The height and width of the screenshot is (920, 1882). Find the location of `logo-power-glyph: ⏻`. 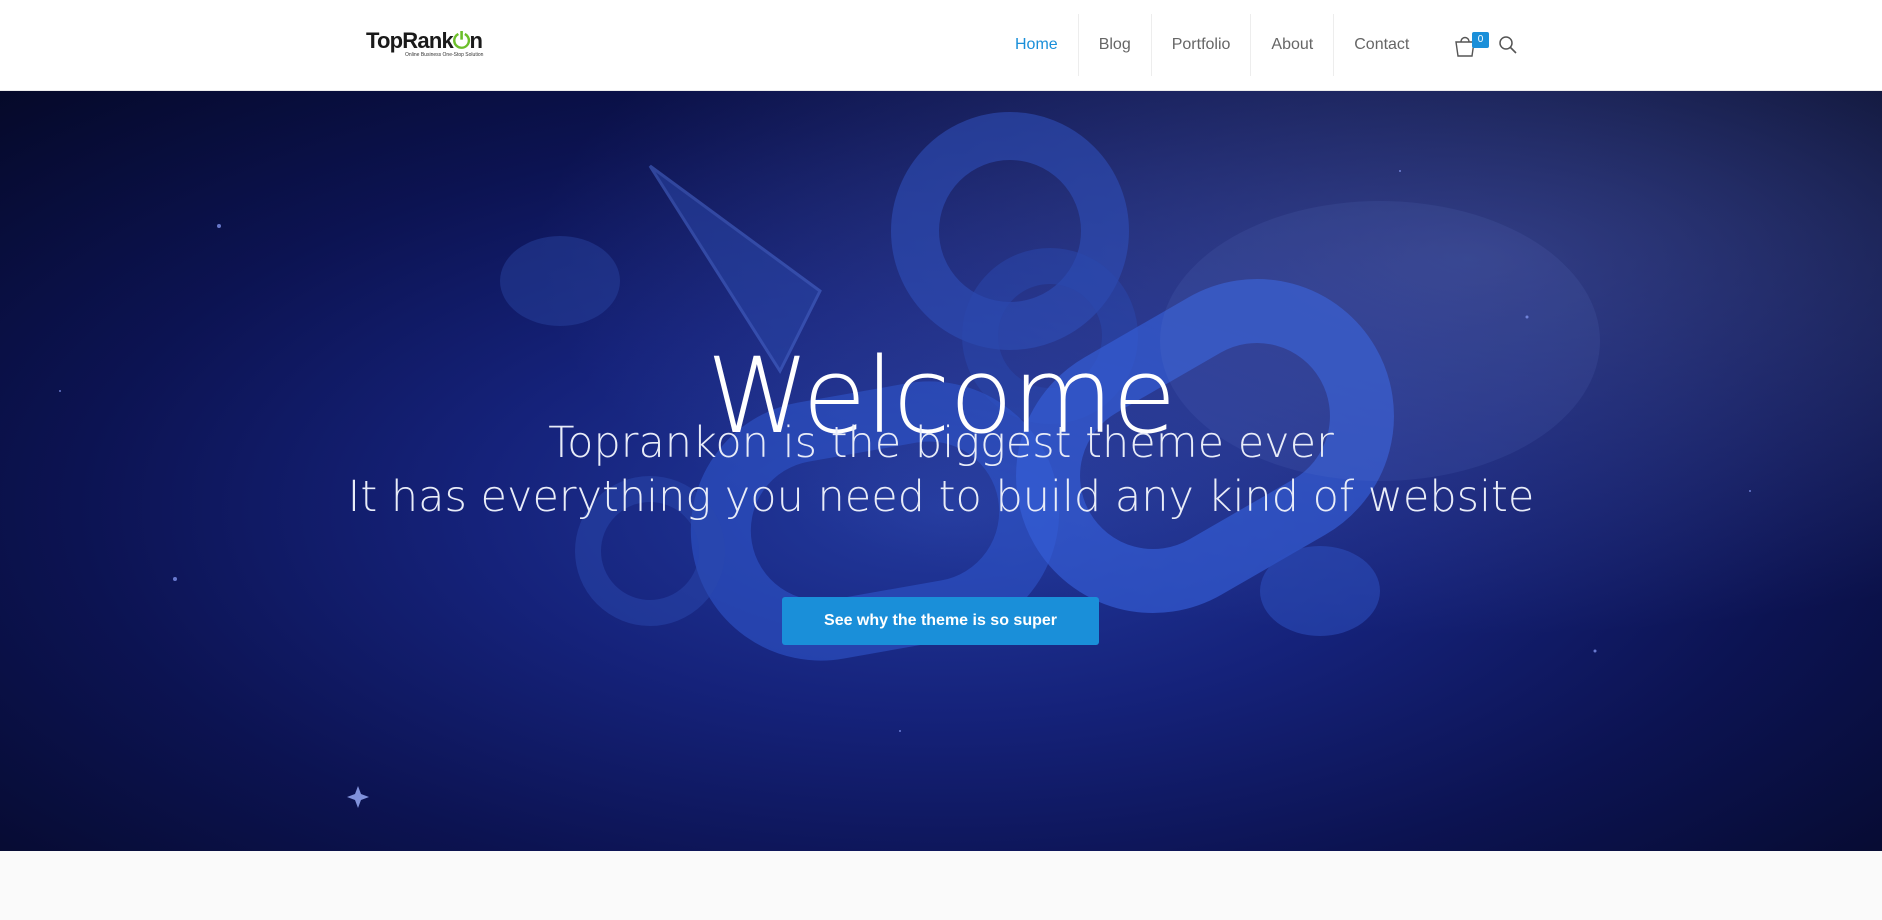

logo-power-glyph: ⏻ is located at coordinates (461, 40).